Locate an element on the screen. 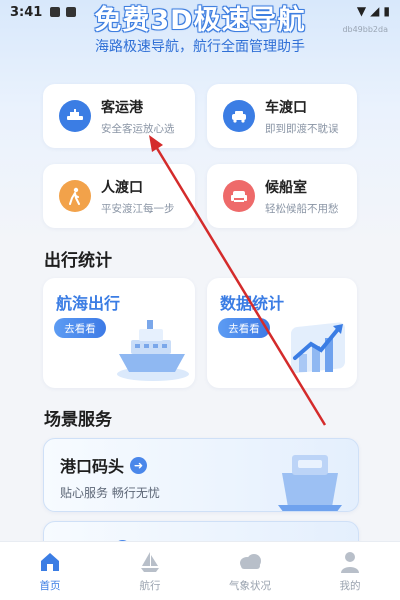 This screenshot has height=600, width=400. sailboat-icon is located at coordinates (150, 562).